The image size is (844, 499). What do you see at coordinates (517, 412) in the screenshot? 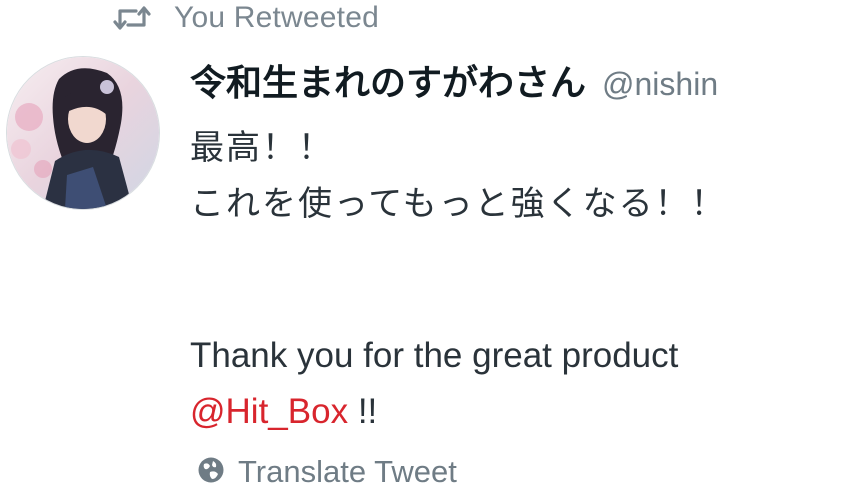
I see `tweet-mention-line: @Hit_Box !!` at bounding box center [517, 412].